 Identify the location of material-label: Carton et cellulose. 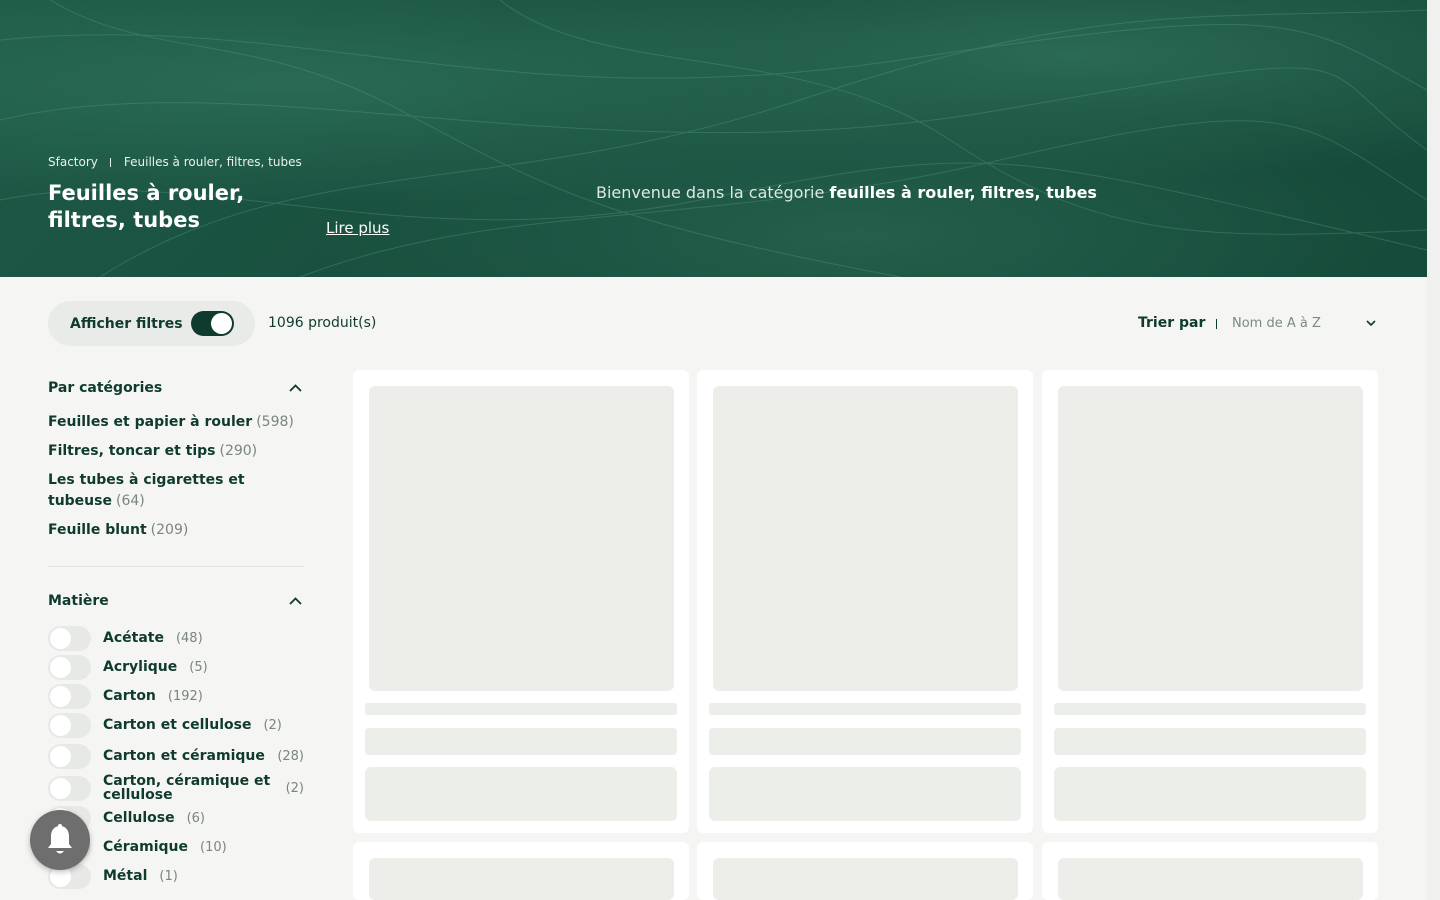
(177, 725).